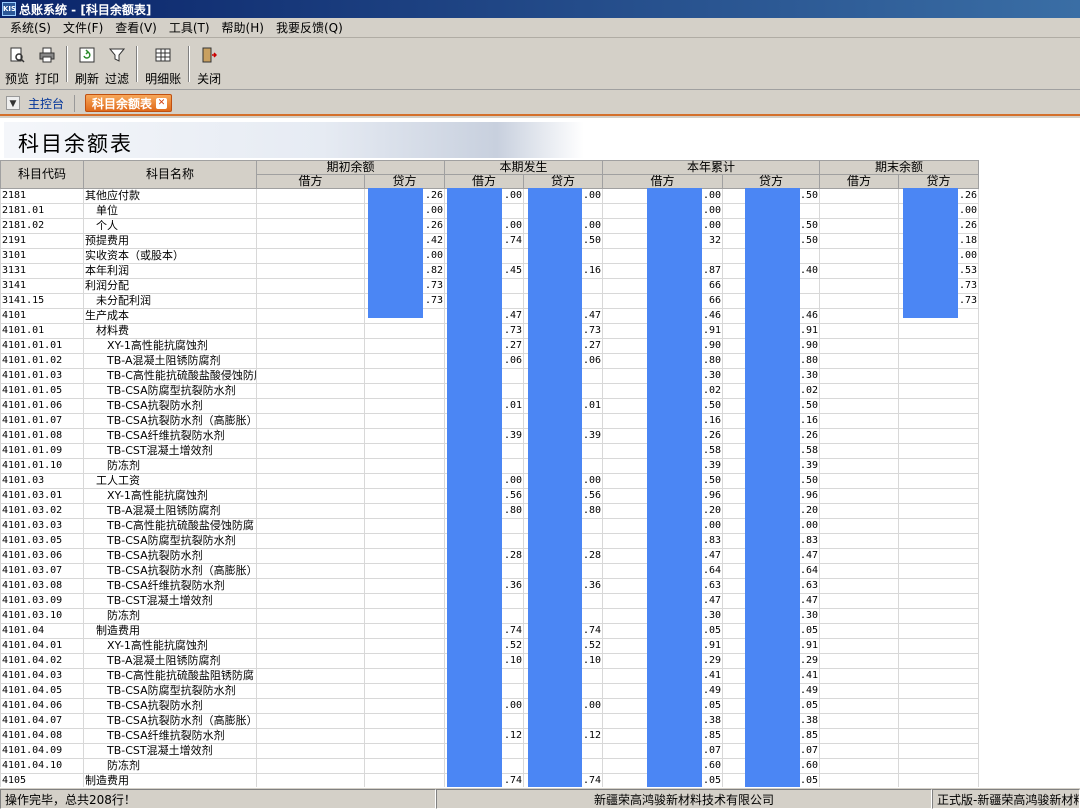 The width and height of the screenshot is (1080, 809). What do you see at coordinates (711, 167) in the screenshot?
I see `header-ytd: 本年累计` at bounding box center [711, 167].